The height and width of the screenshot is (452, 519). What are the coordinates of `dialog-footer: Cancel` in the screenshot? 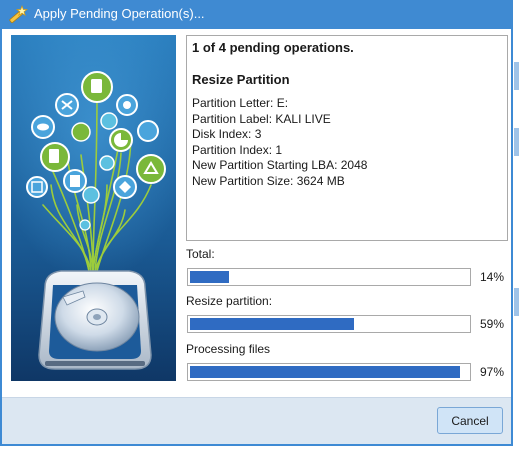 It's located at (256, 420).